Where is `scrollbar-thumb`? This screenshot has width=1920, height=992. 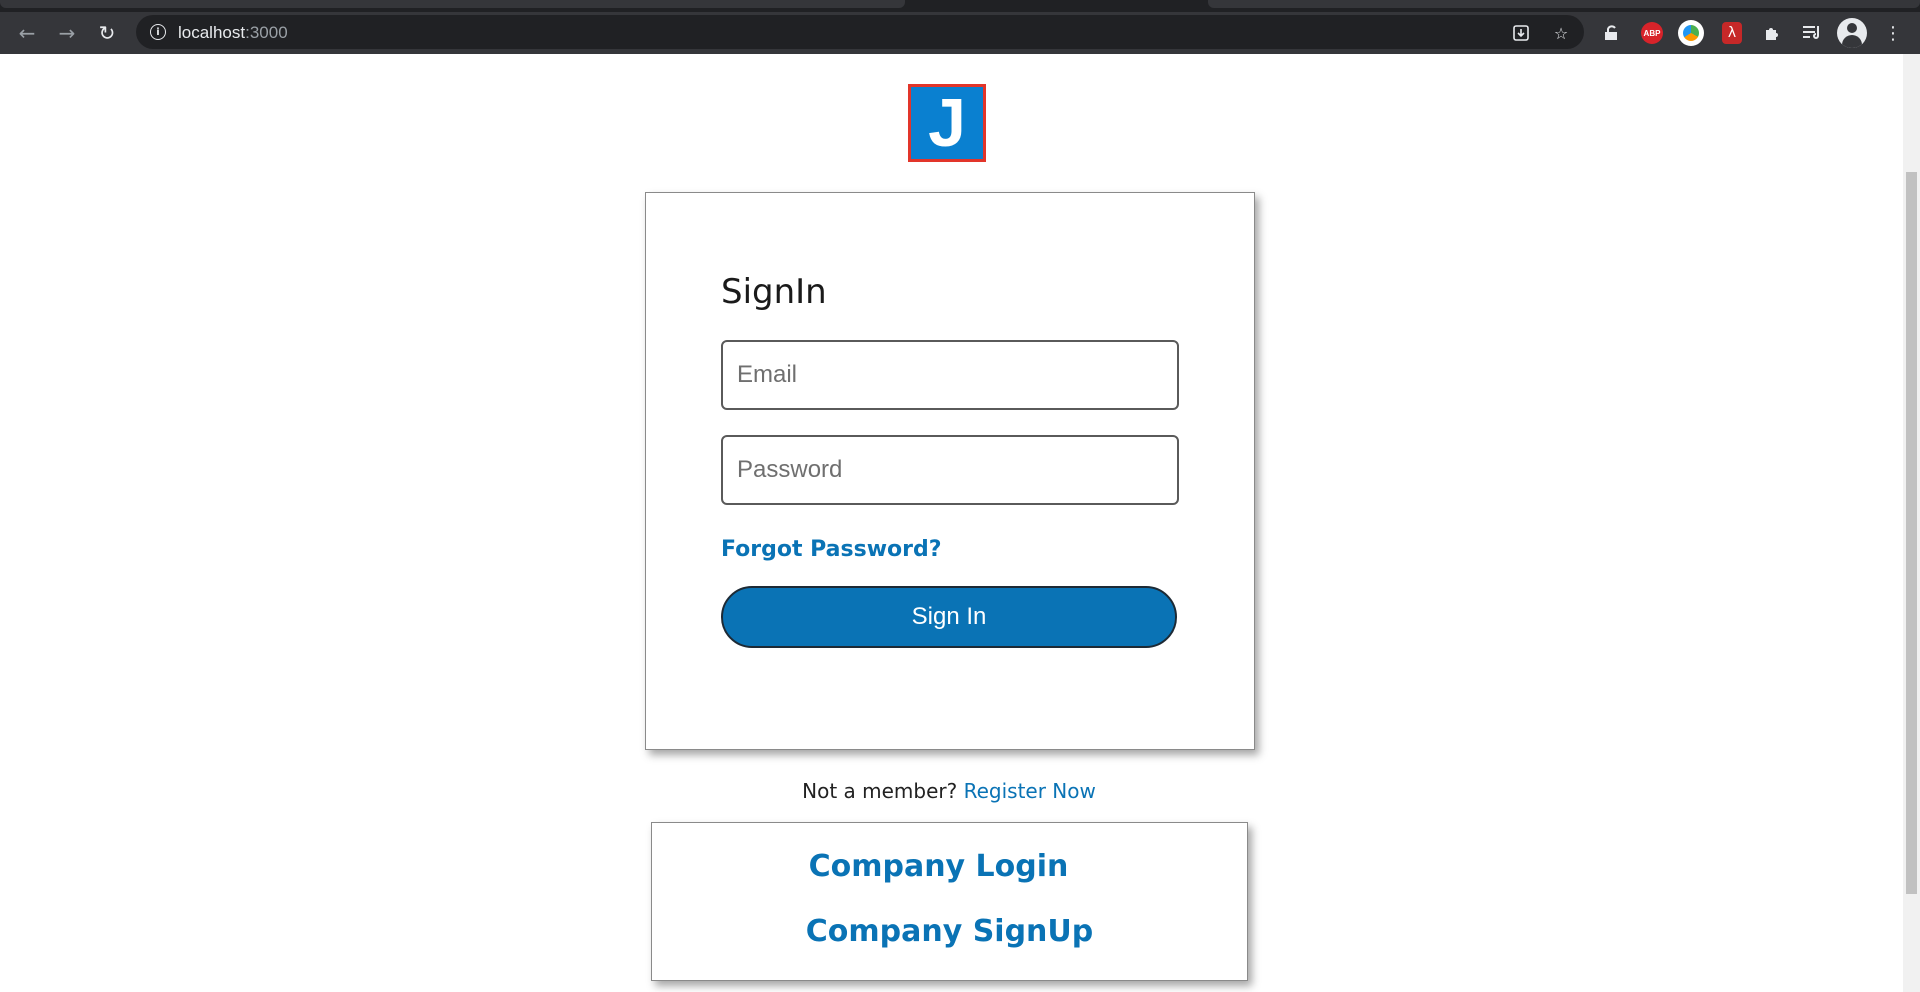 scrollbar-thumb is located at coordinates (1911, 533).